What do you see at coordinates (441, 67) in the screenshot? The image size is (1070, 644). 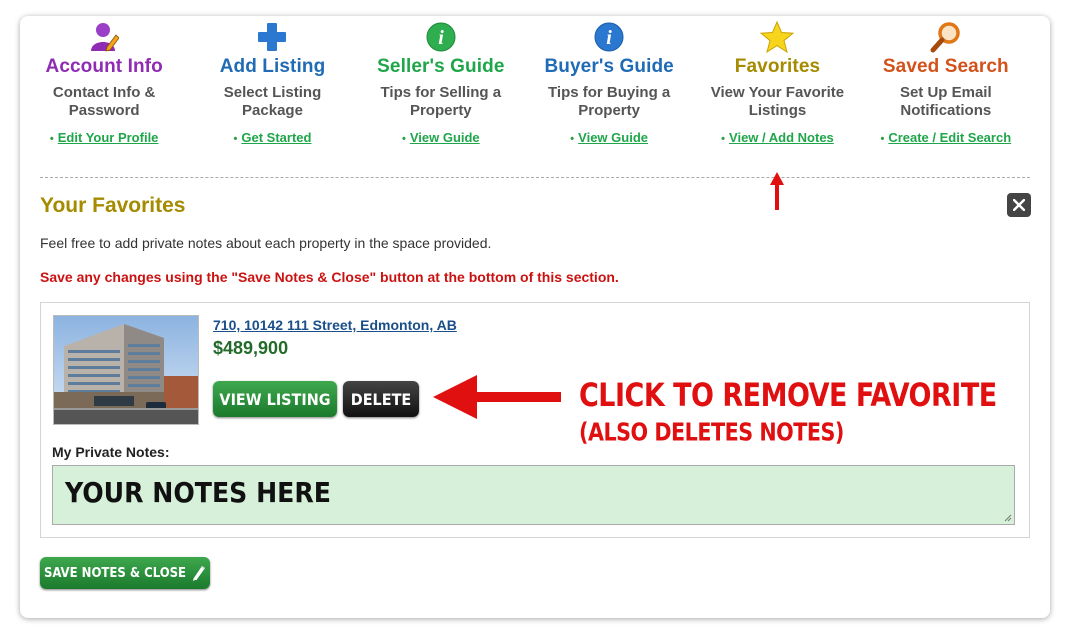 I see `nav-title: Seller's Guide` at bounding box center [441, 67].